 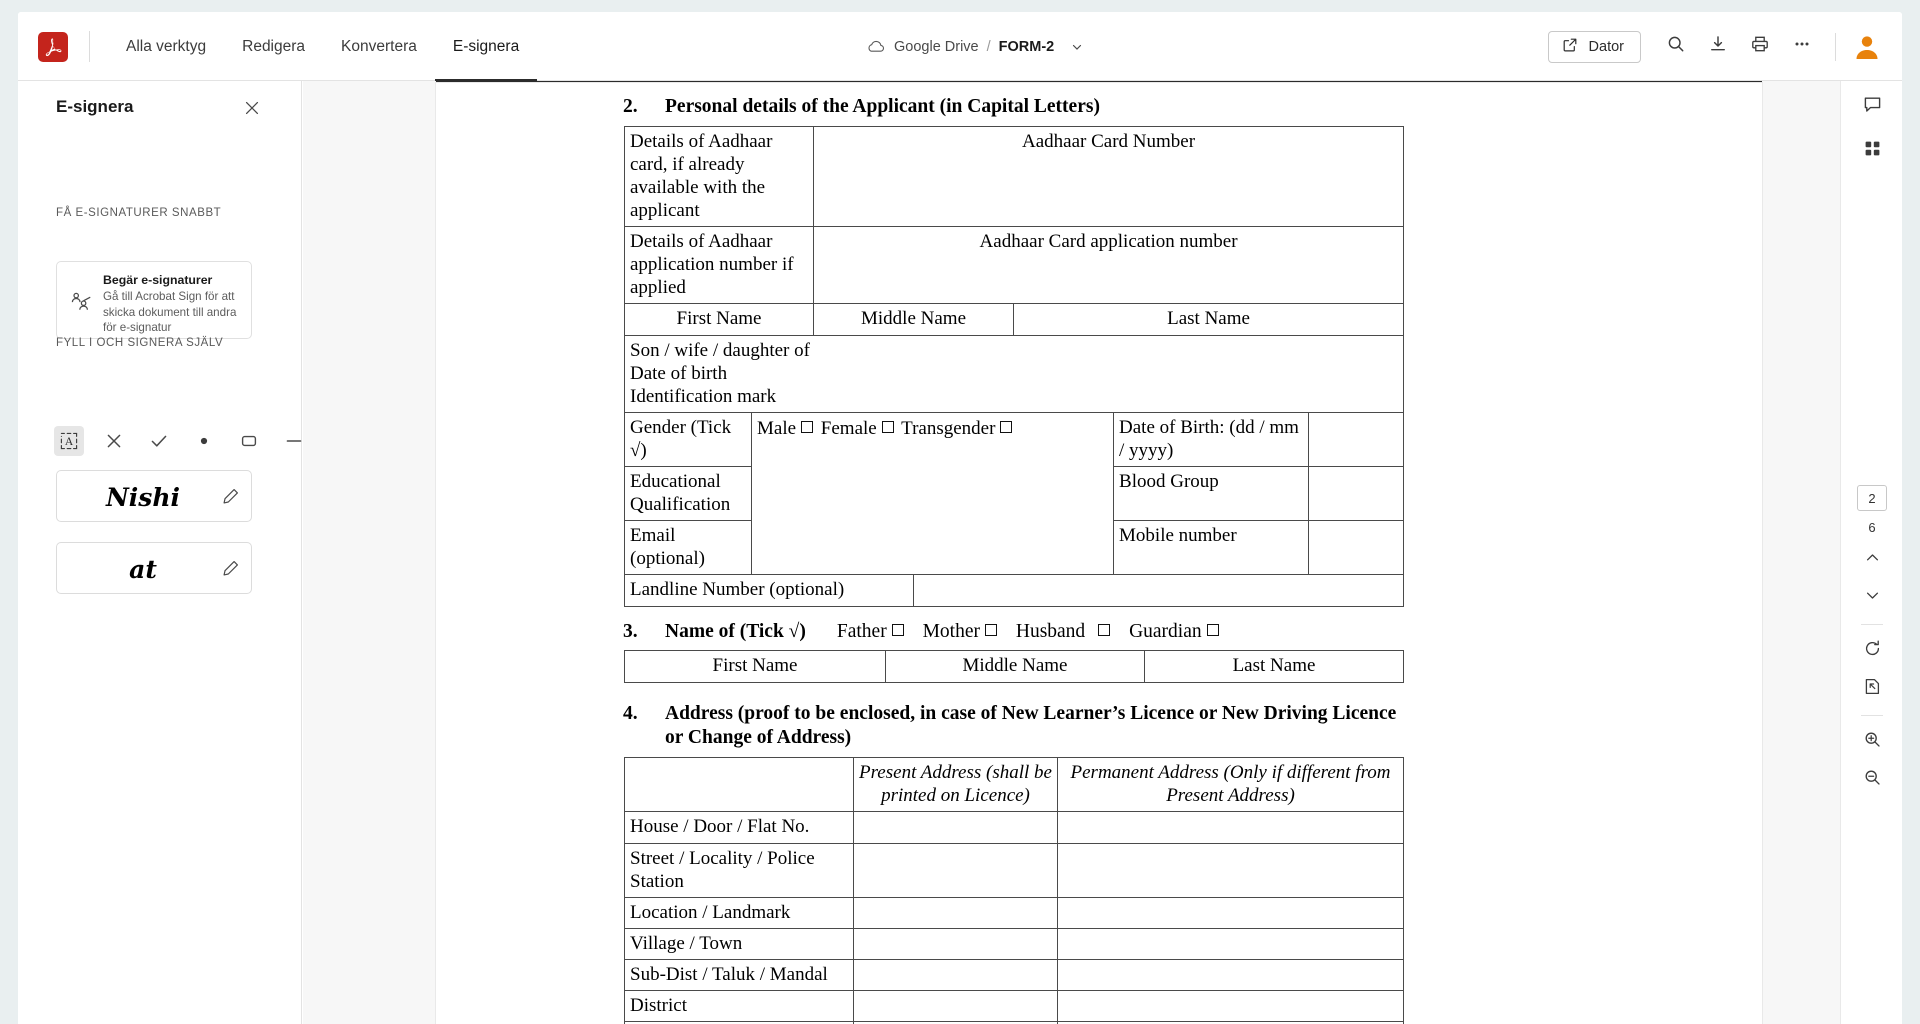 I want to click on section-3-options: Father Mother Husband Guardian, so click(x=1029, y=632).